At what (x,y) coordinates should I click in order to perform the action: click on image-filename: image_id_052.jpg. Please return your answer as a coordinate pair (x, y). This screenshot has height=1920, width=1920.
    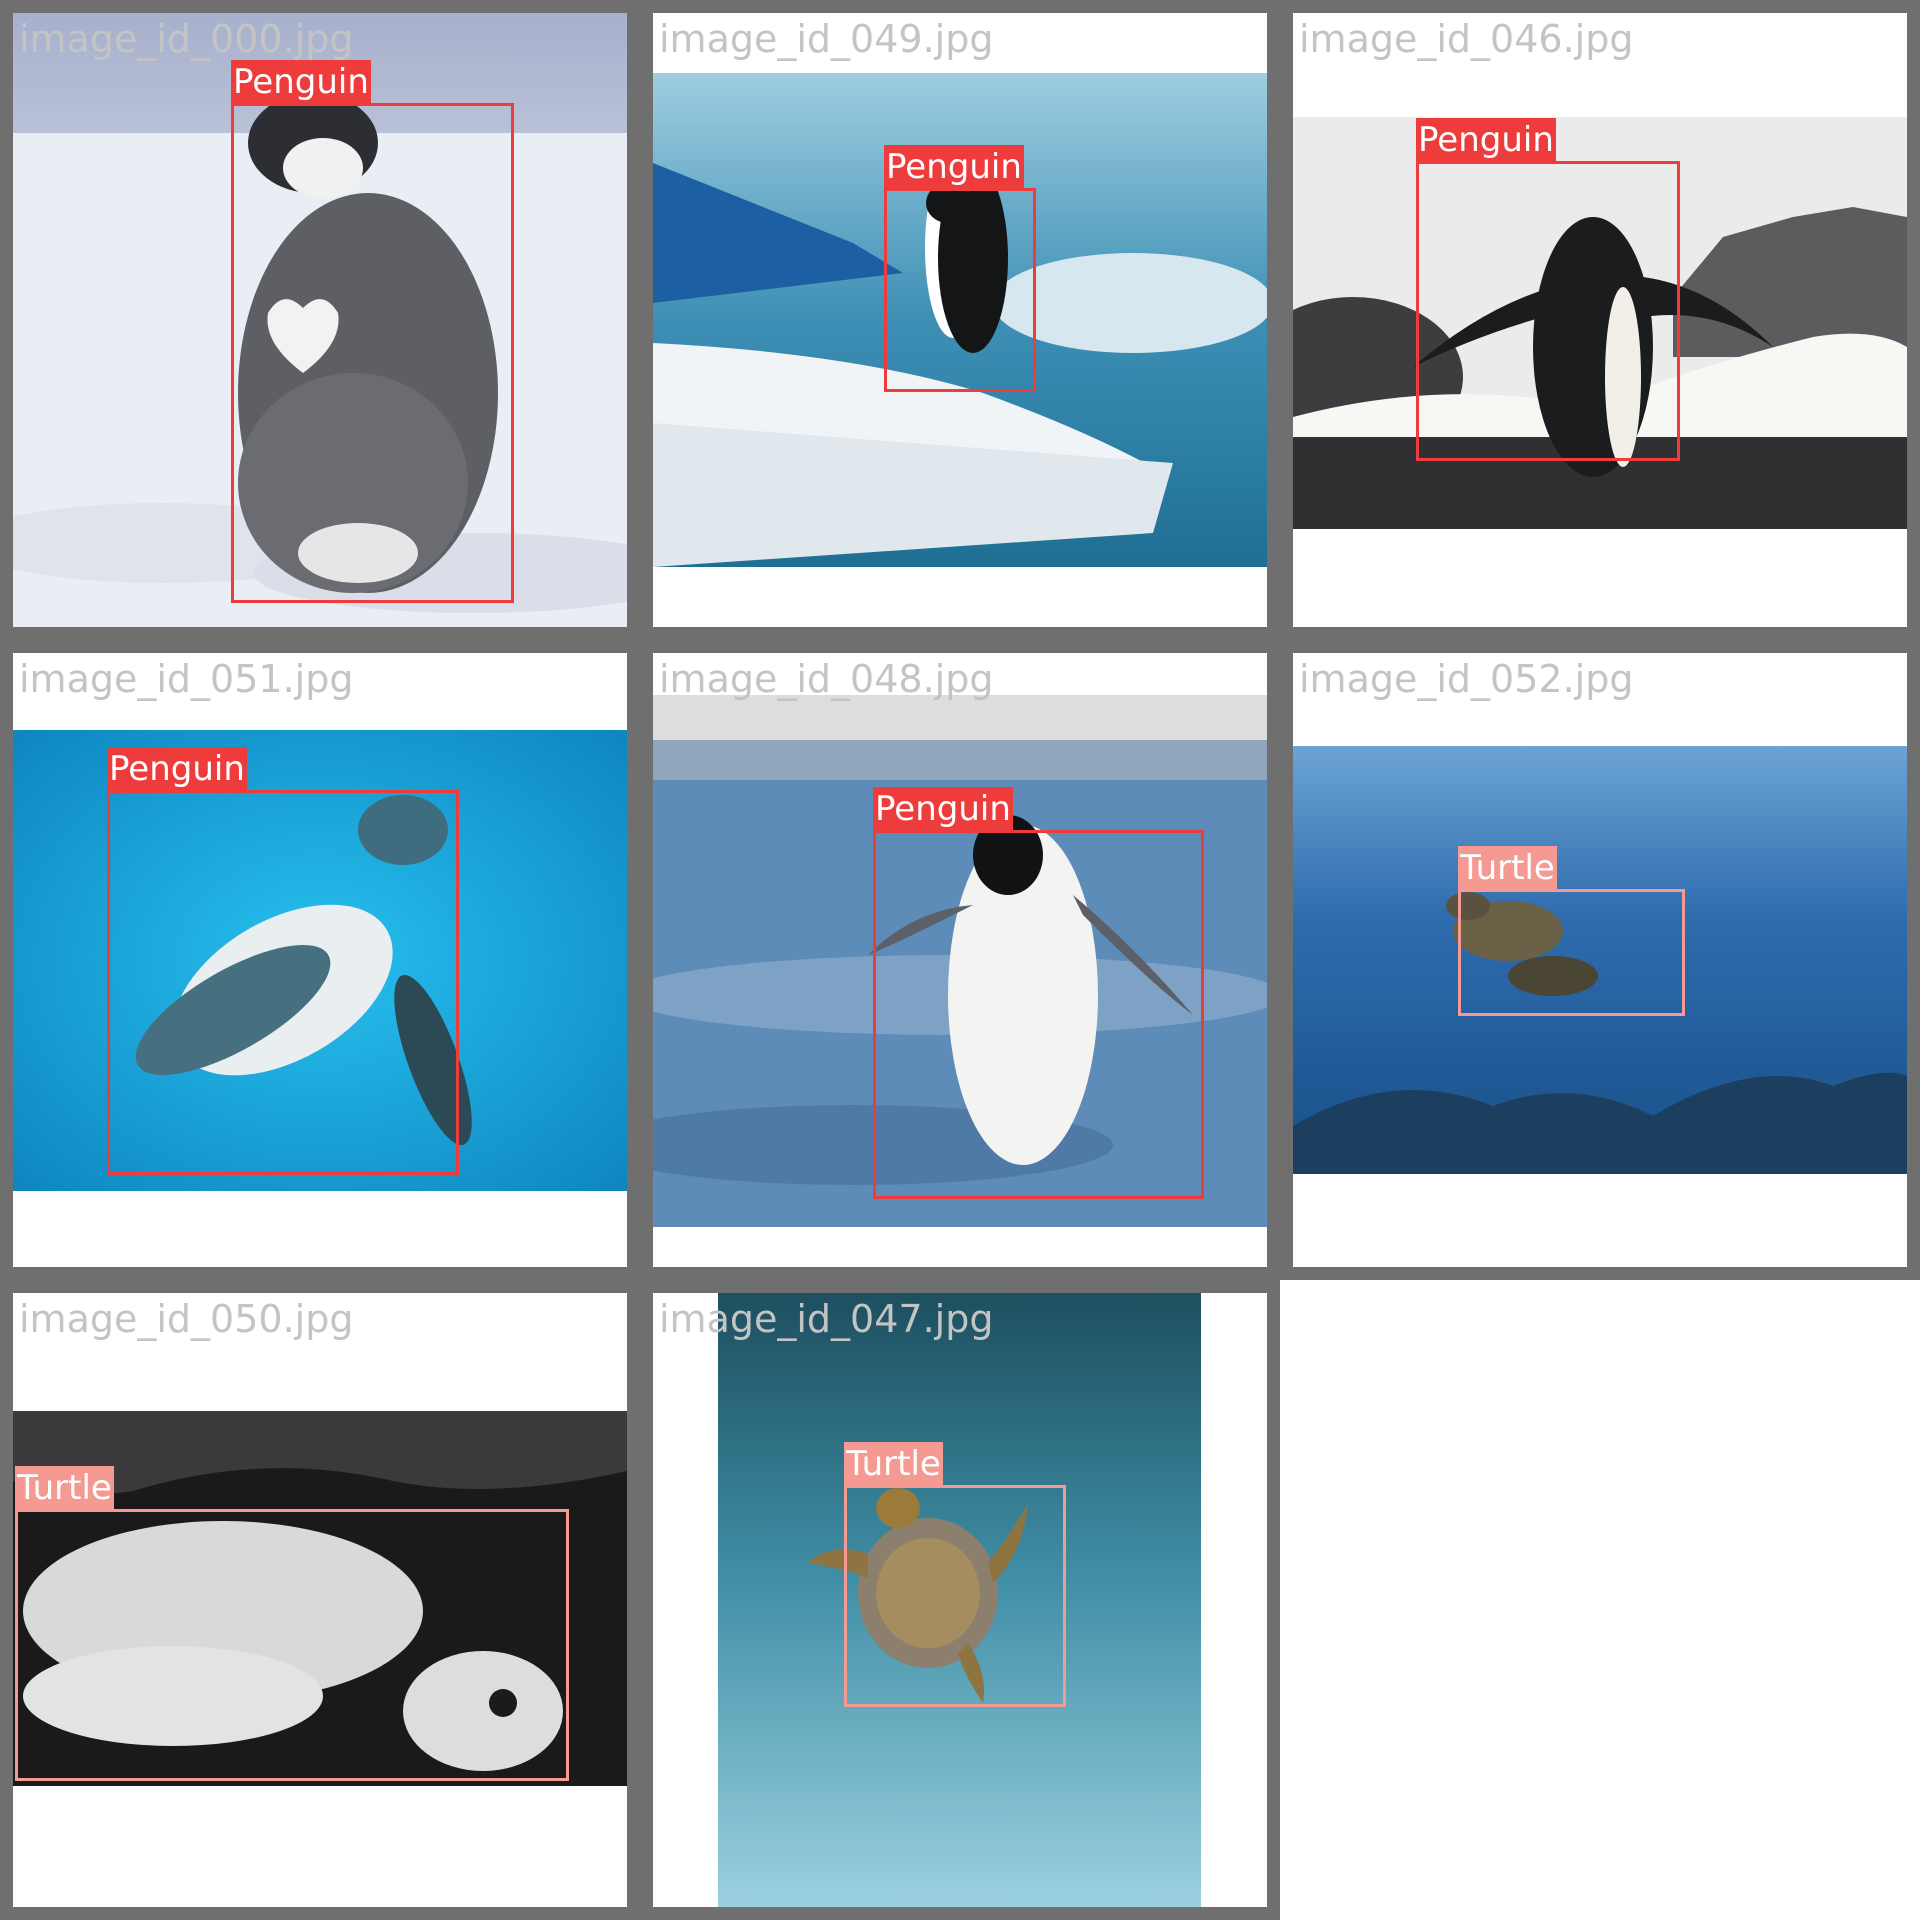
    Looking at the image, I should click on (1466, 679).